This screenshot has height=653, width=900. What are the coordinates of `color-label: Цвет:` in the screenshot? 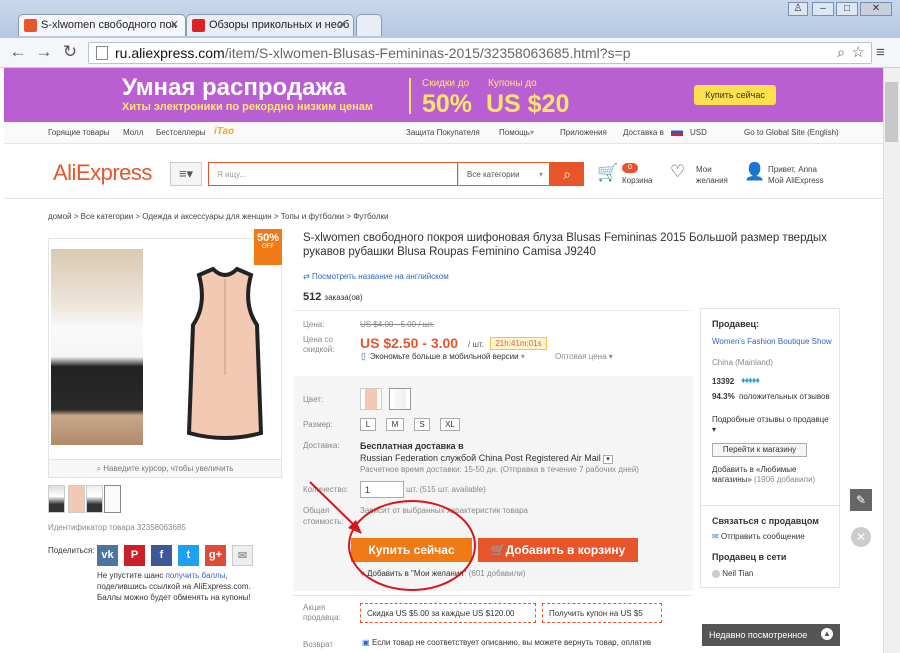 It's located at (313, 399).